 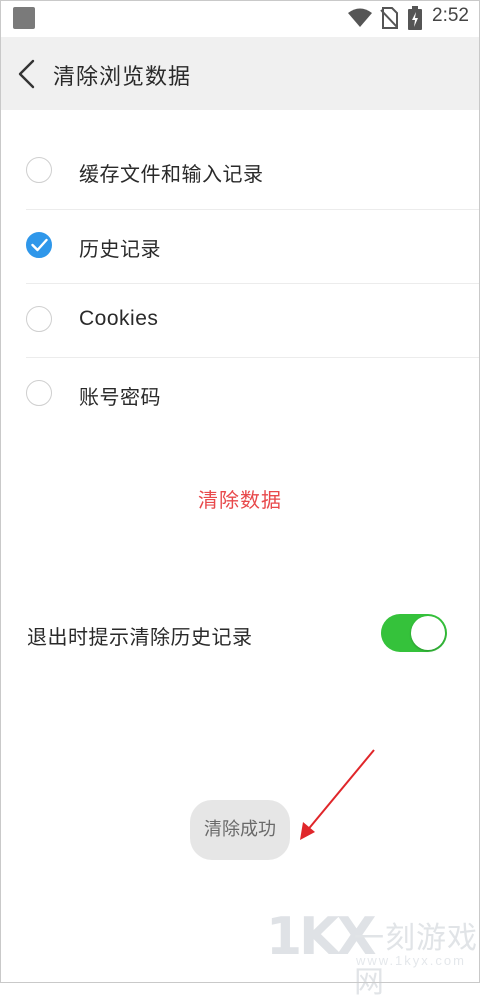 I want to click on success-toast: 清除成功, so click(x=240, y=830).